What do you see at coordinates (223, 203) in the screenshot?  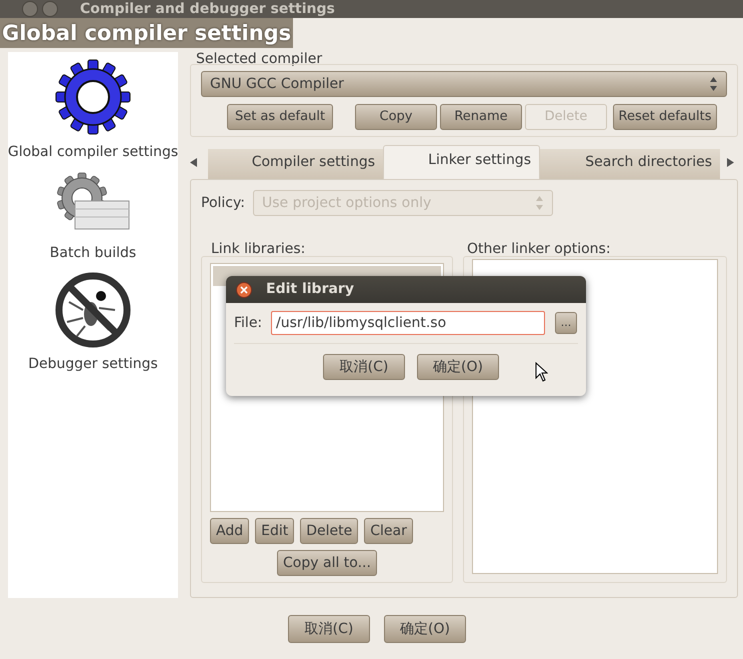 I see `policy-label: Policy:` at bounding box center [223, 203].